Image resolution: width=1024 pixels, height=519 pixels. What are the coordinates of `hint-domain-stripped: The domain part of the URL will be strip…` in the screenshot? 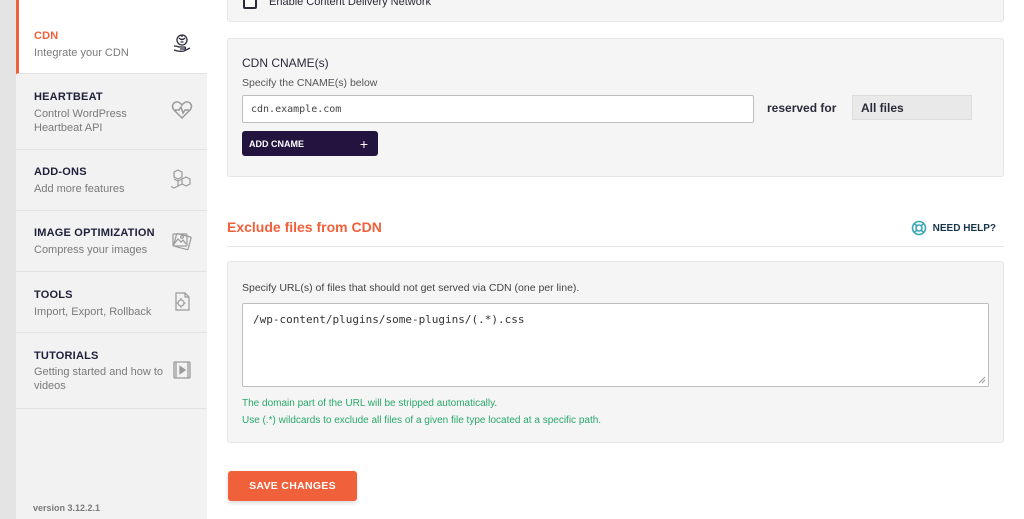 It's located at (370, 403).